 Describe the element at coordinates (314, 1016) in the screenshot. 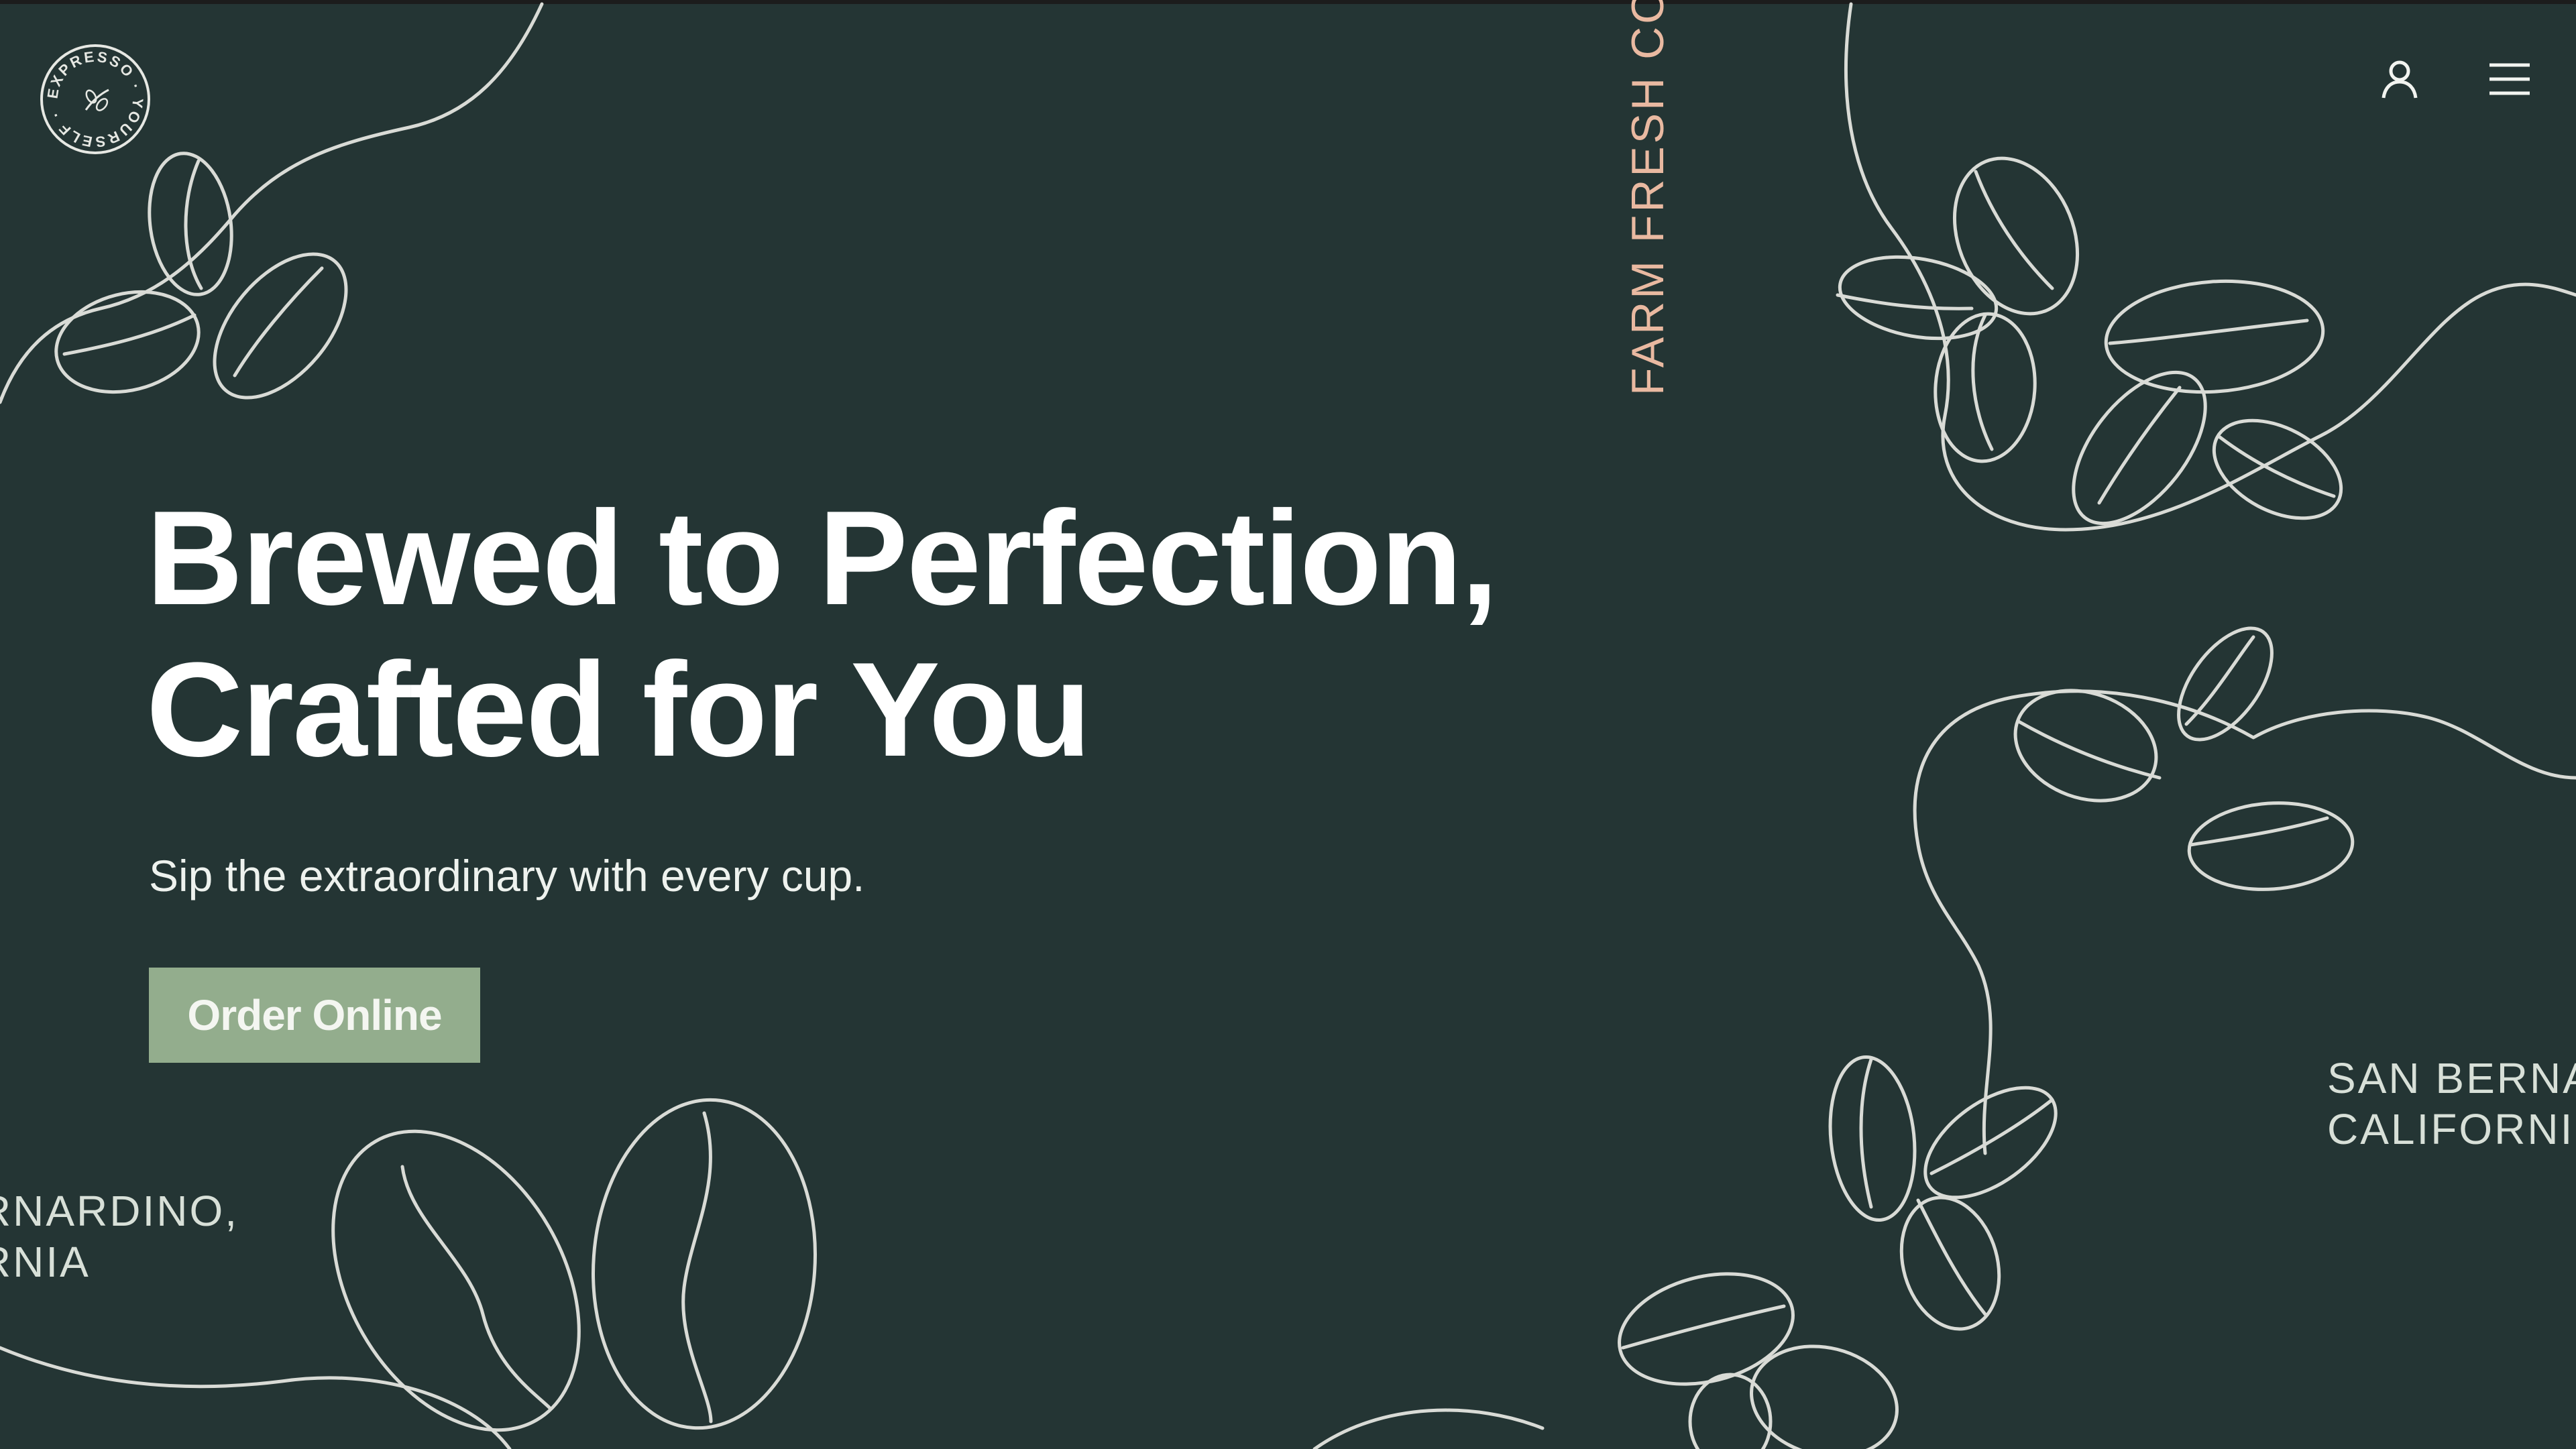

I see `order-online-button: Order Online` at that location.